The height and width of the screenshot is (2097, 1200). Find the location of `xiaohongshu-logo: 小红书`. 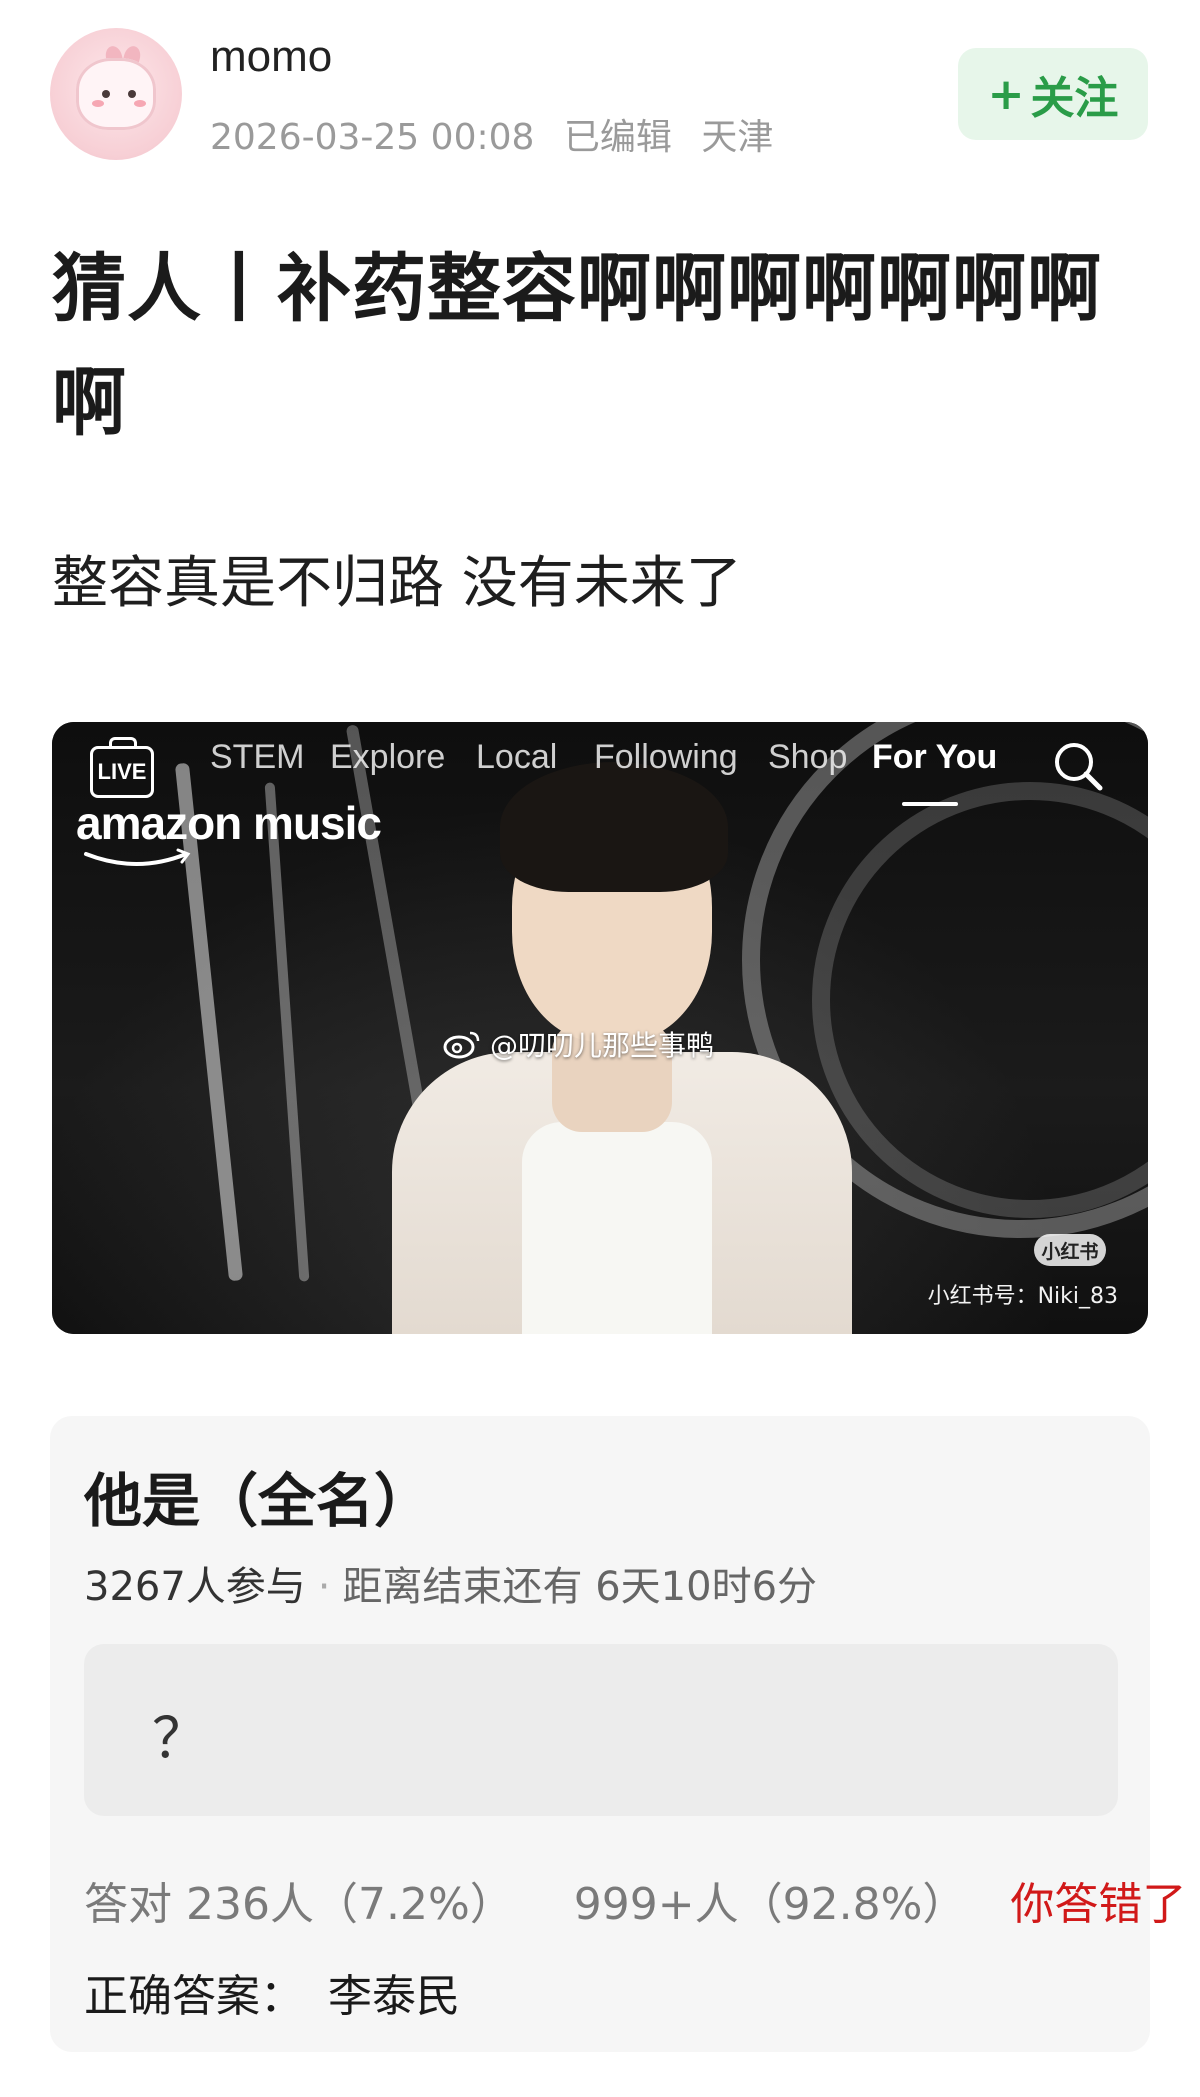

xiaohongshu-logo: 小红书 is located at coordinates (1070, 1250).